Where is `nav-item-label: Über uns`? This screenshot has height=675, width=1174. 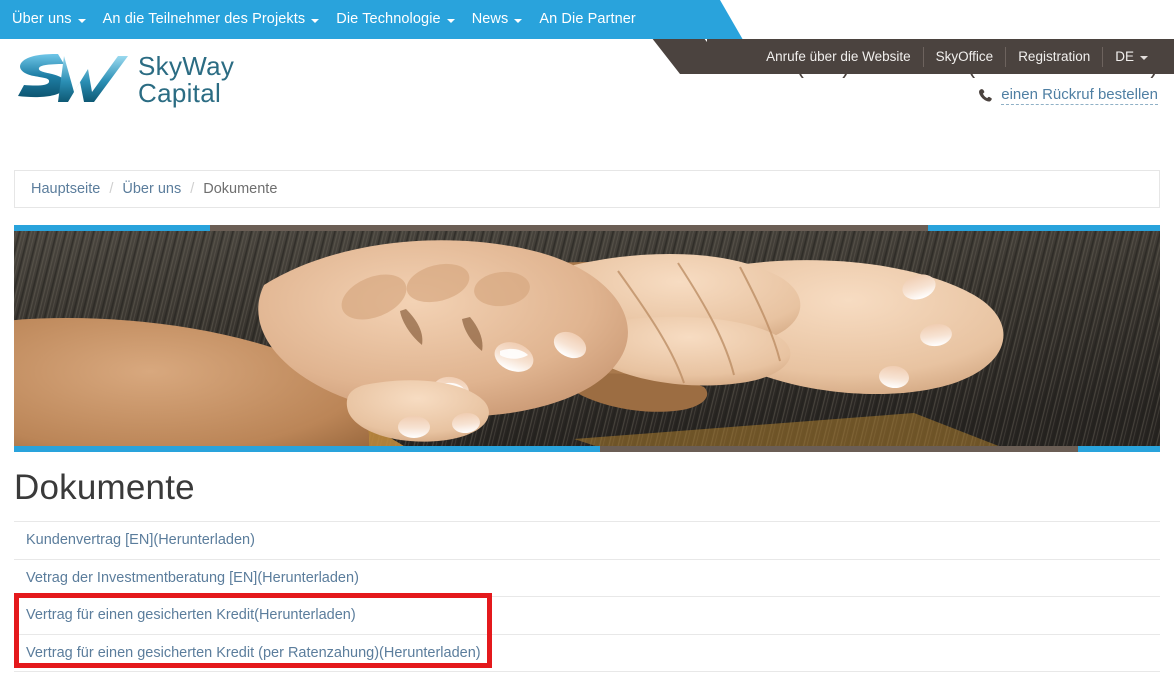
nav-item-label: Über uns is located at coordinates (42, 19).